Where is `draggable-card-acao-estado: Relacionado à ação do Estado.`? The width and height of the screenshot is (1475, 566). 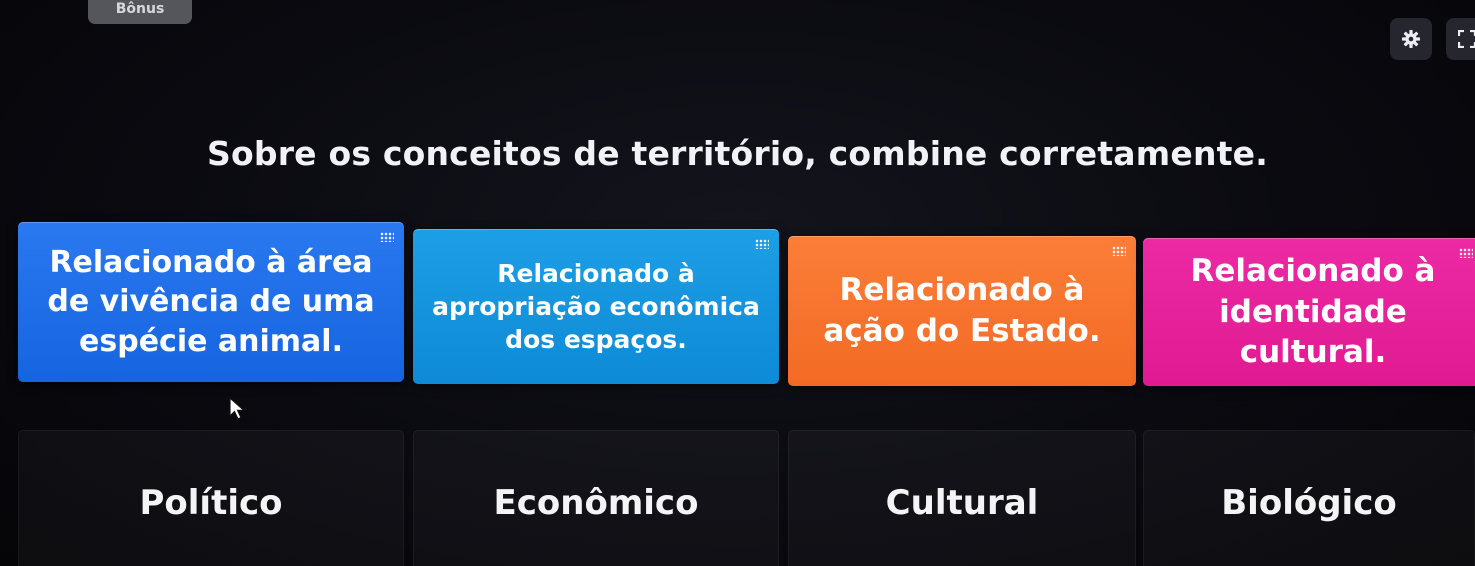 draggable-card-acao-estado: Relacionado à ação do Estado. is located at coordinates (962, 311).